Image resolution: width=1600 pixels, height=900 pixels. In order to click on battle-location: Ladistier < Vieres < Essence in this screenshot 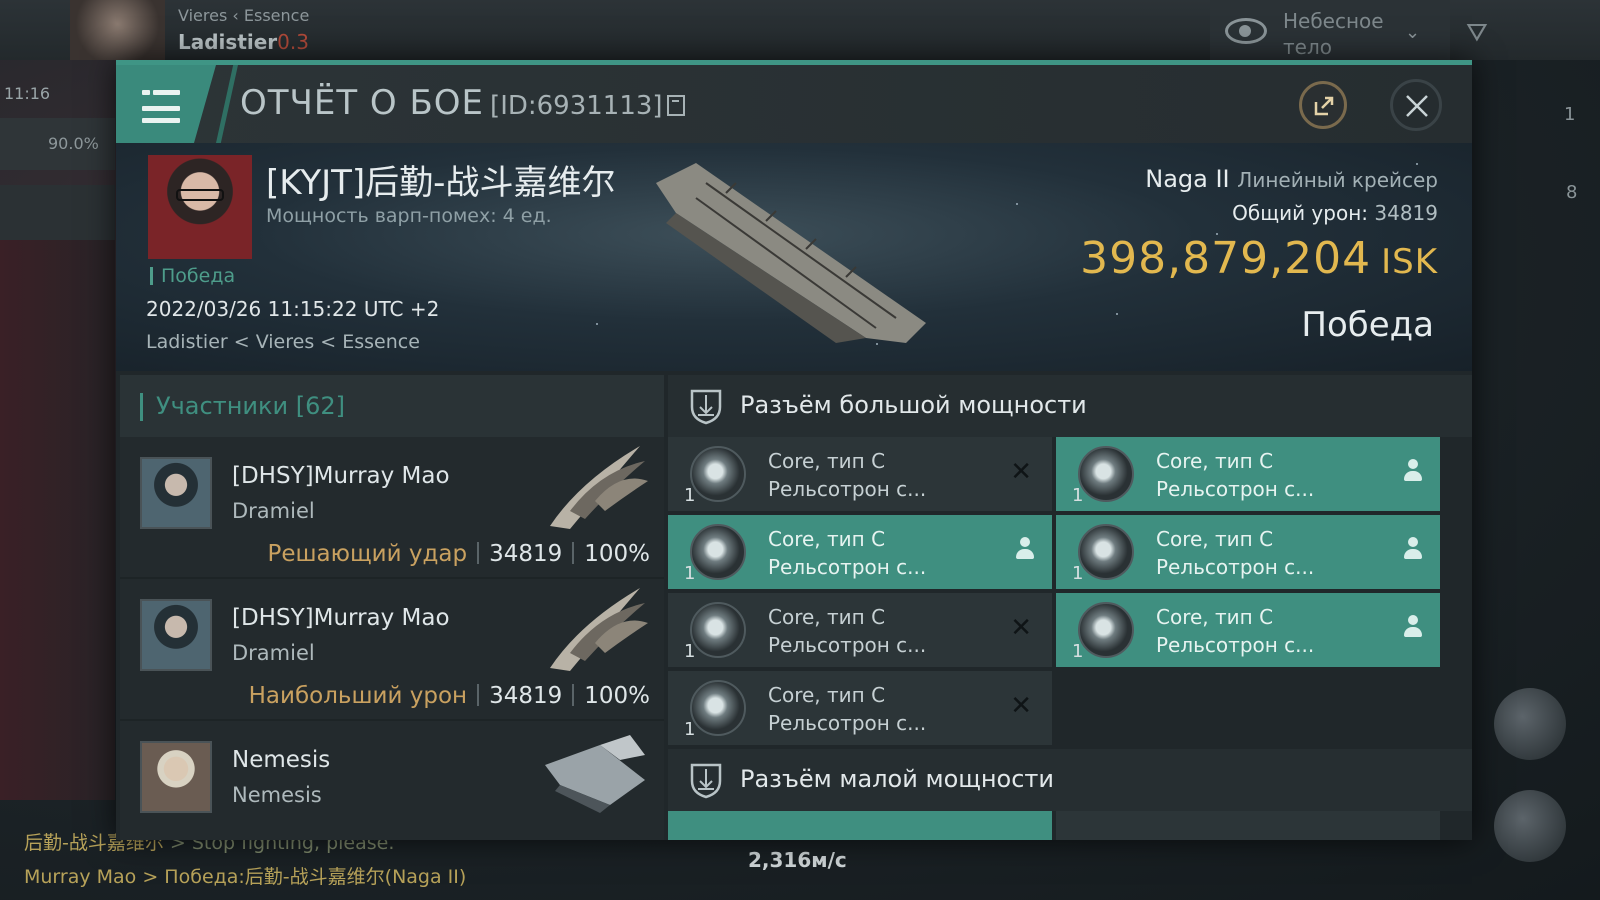, I will do `click(283, 342)`.